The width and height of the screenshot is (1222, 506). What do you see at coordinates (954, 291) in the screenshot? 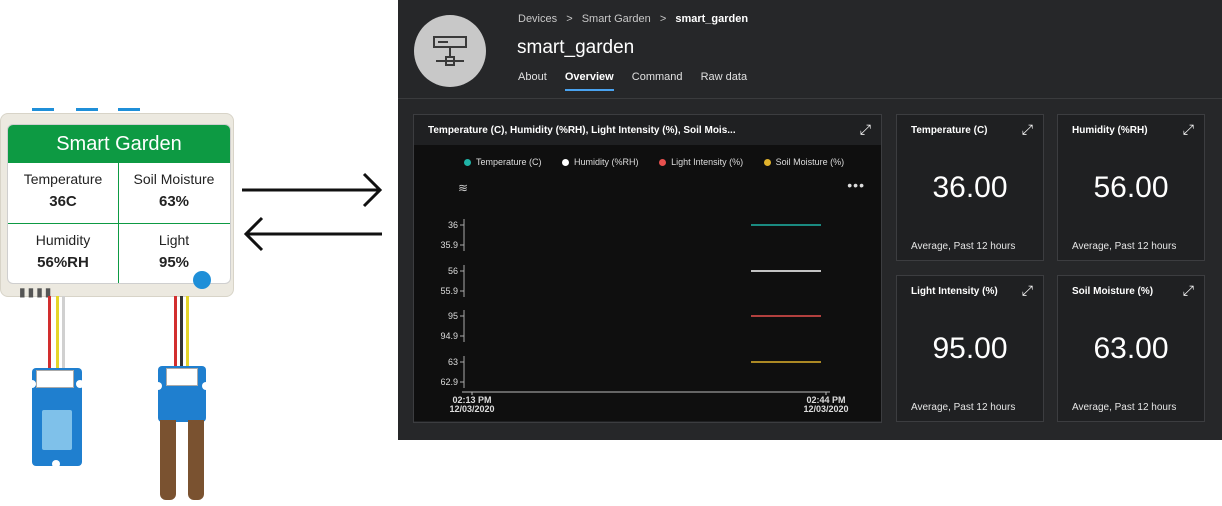
I see `kpi-title: Light Intensity (%)` at bounding box center [954, 291].